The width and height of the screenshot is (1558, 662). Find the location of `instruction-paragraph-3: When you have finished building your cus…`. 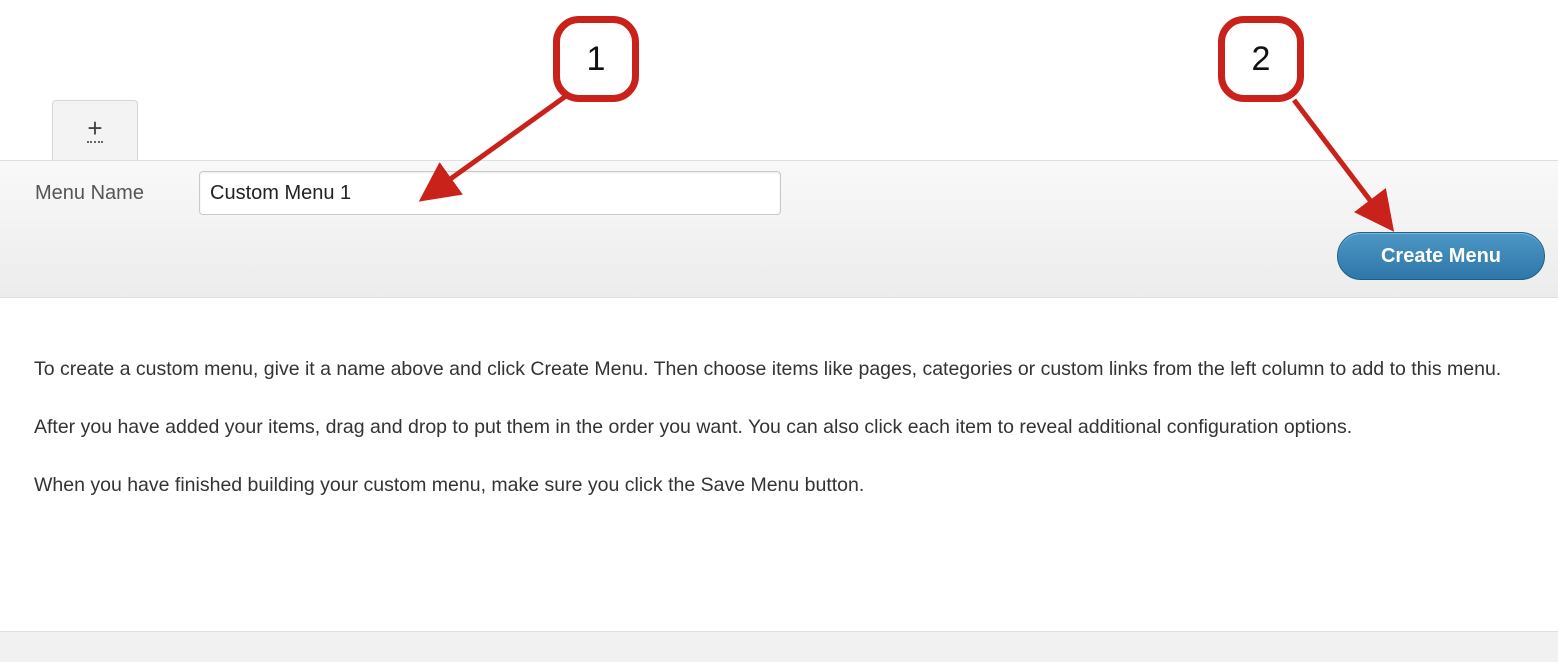

instruction-paragraph-3: When you have finished building your cus… is located at coordinates (449, 485).